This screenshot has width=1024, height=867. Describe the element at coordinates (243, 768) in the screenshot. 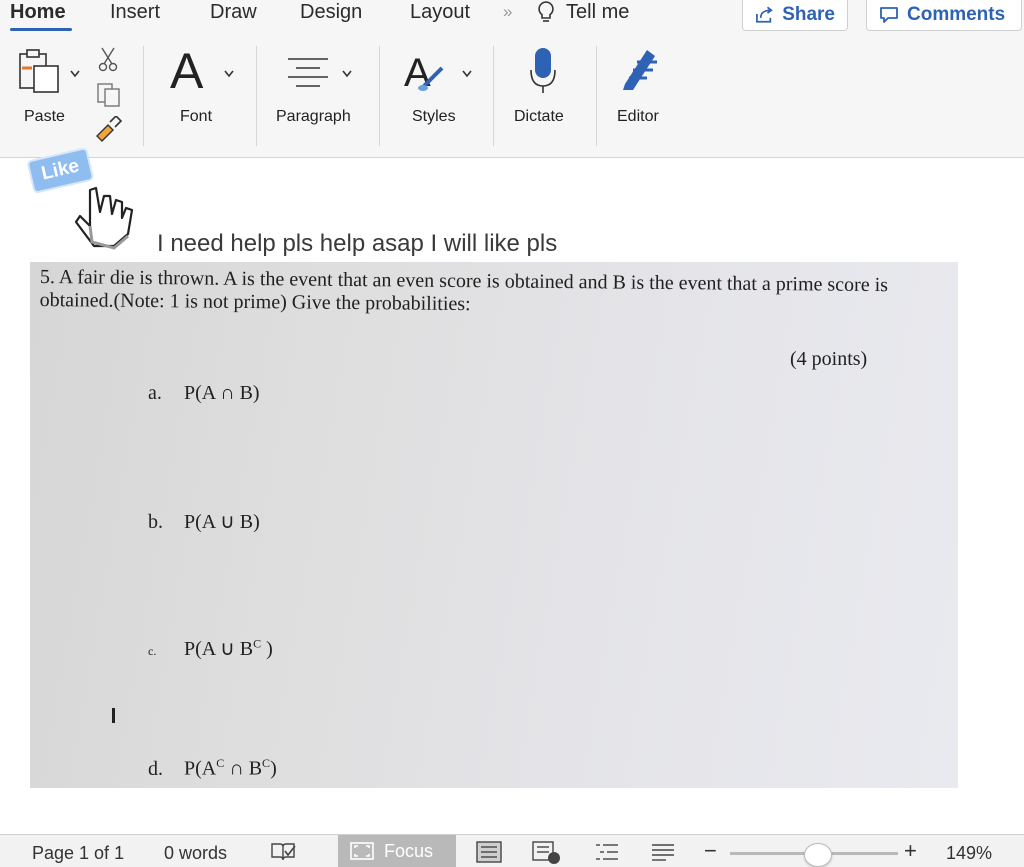

I see `item-expression-mid: ∩ B` at that location.